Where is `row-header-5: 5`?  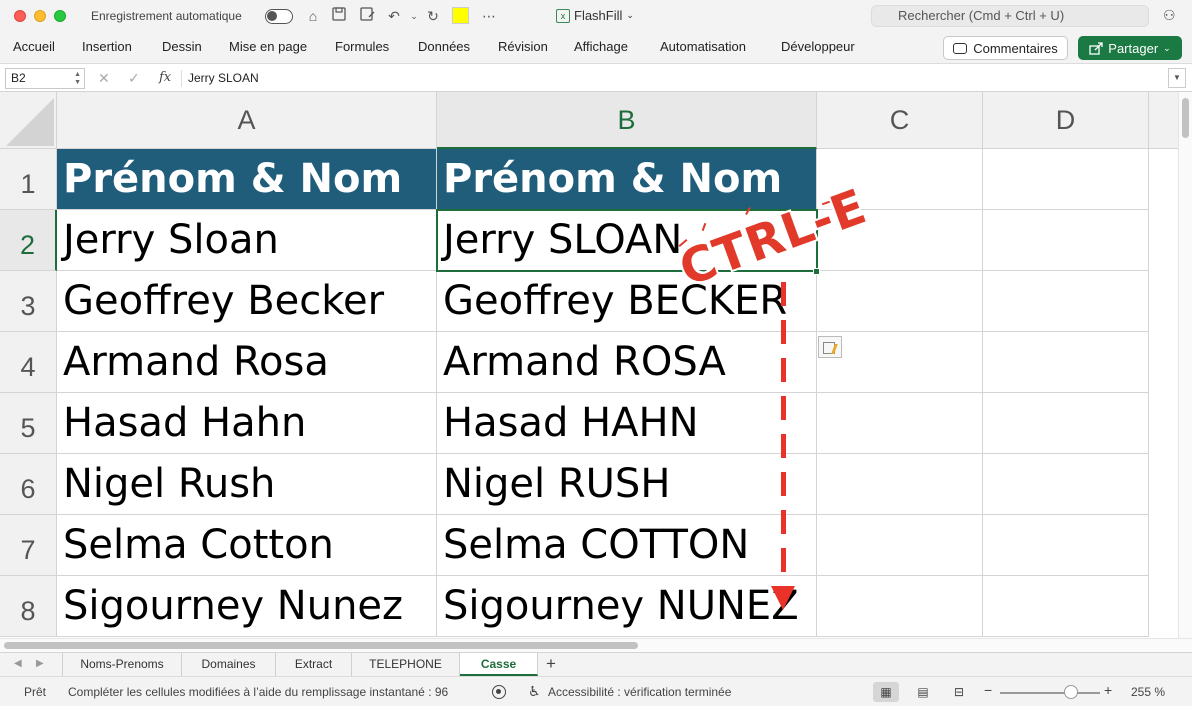 row-header-5: 5 is located at coordinates (28, 423).